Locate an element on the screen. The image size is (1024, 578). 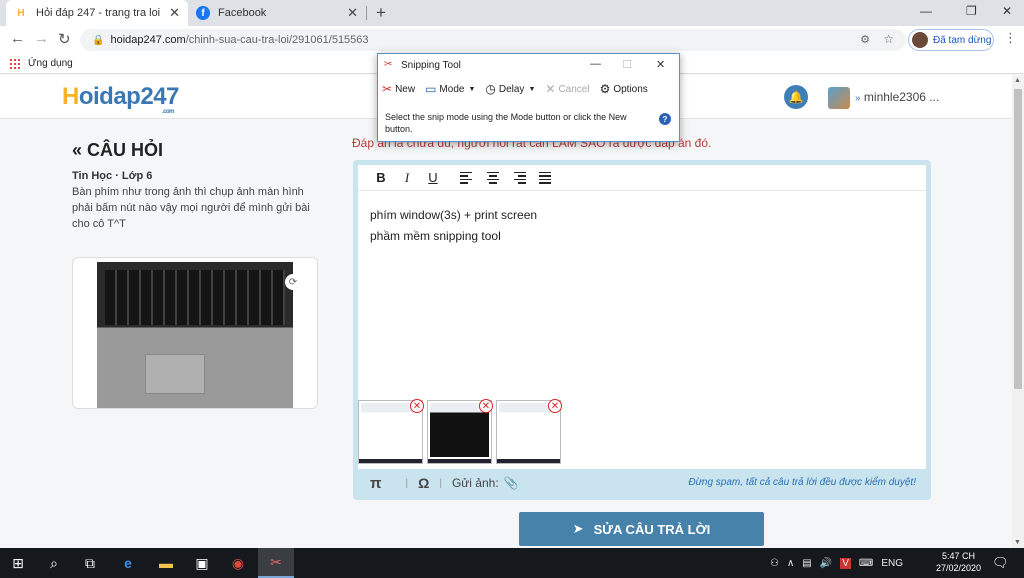
back-arrow-icon: ← is located at coordinates (17, 38).